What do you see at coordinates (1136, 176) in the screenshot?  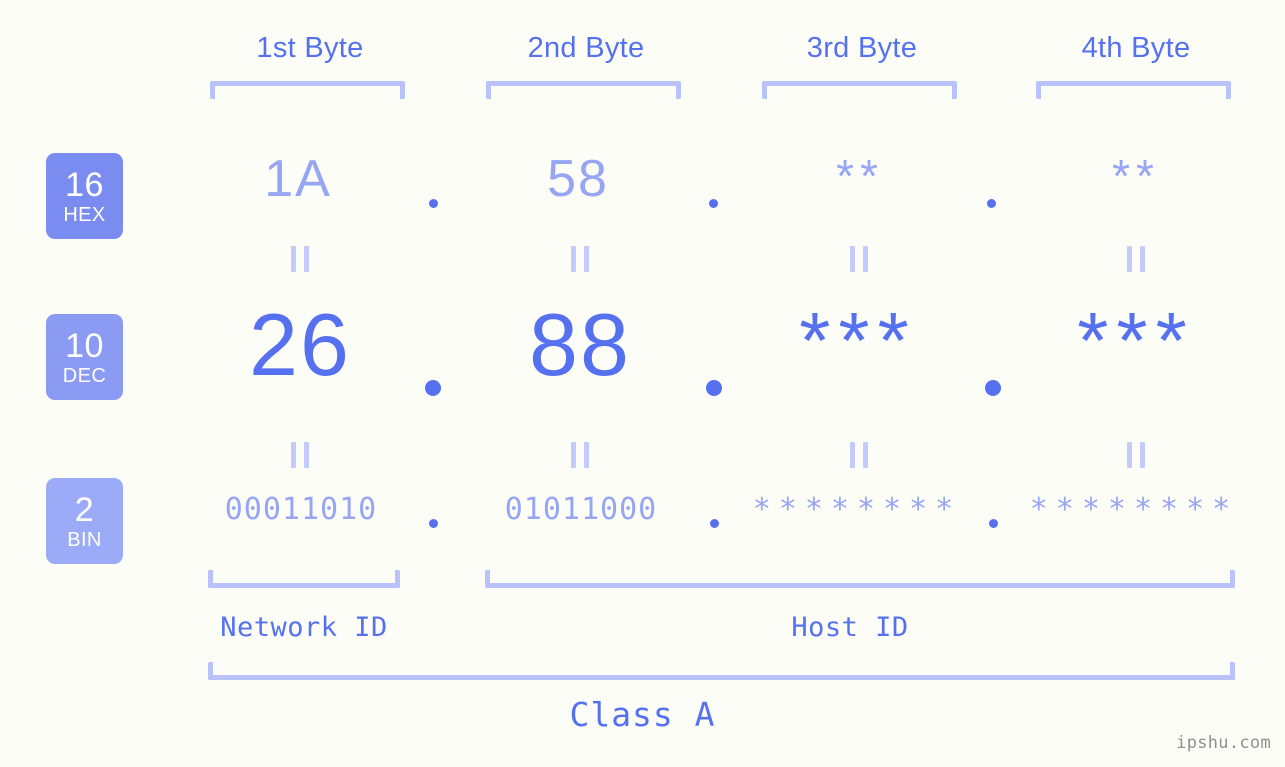 I see `hex-byte-4: **` at bounding box center [1136, 176].